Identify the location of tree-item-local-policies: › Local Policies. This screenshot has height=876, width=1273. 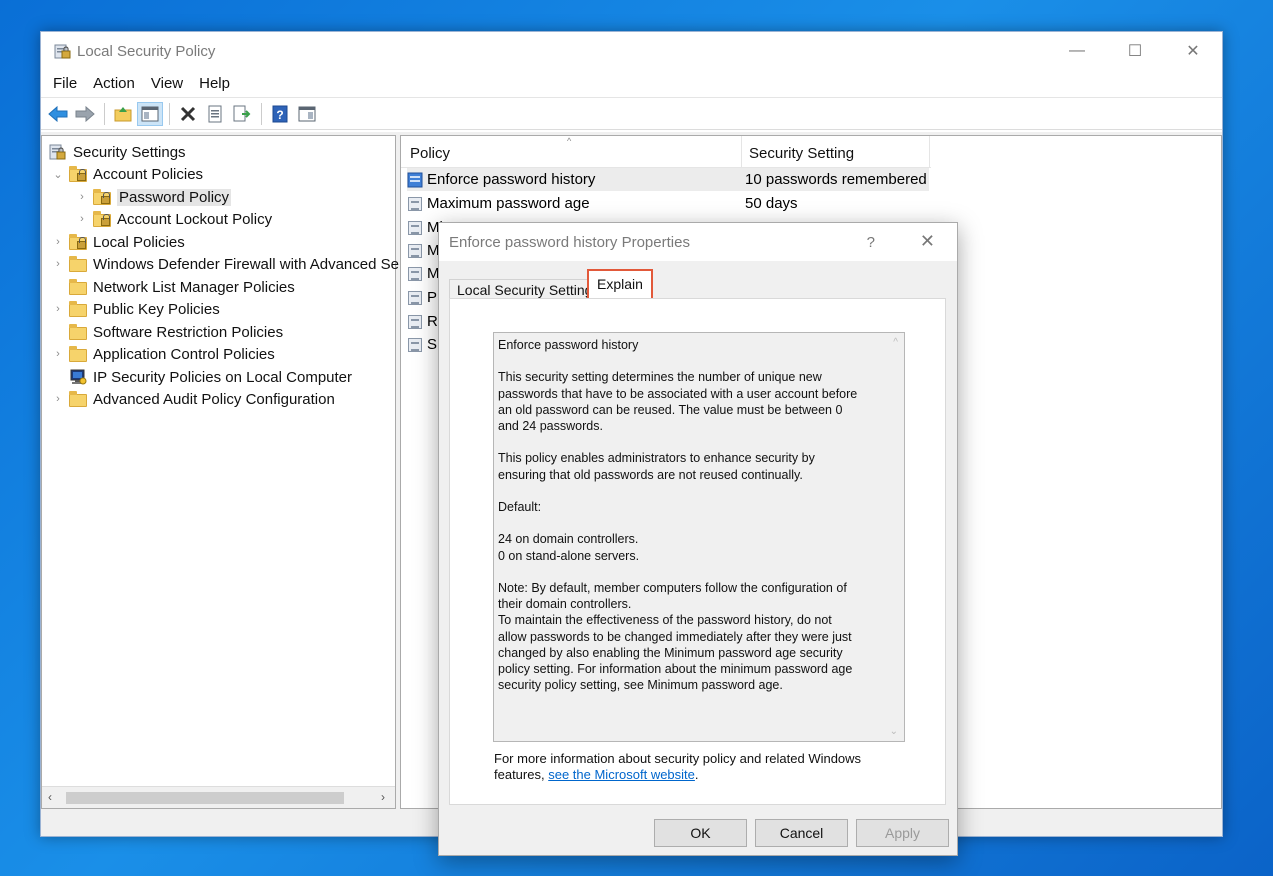
(118, 242).